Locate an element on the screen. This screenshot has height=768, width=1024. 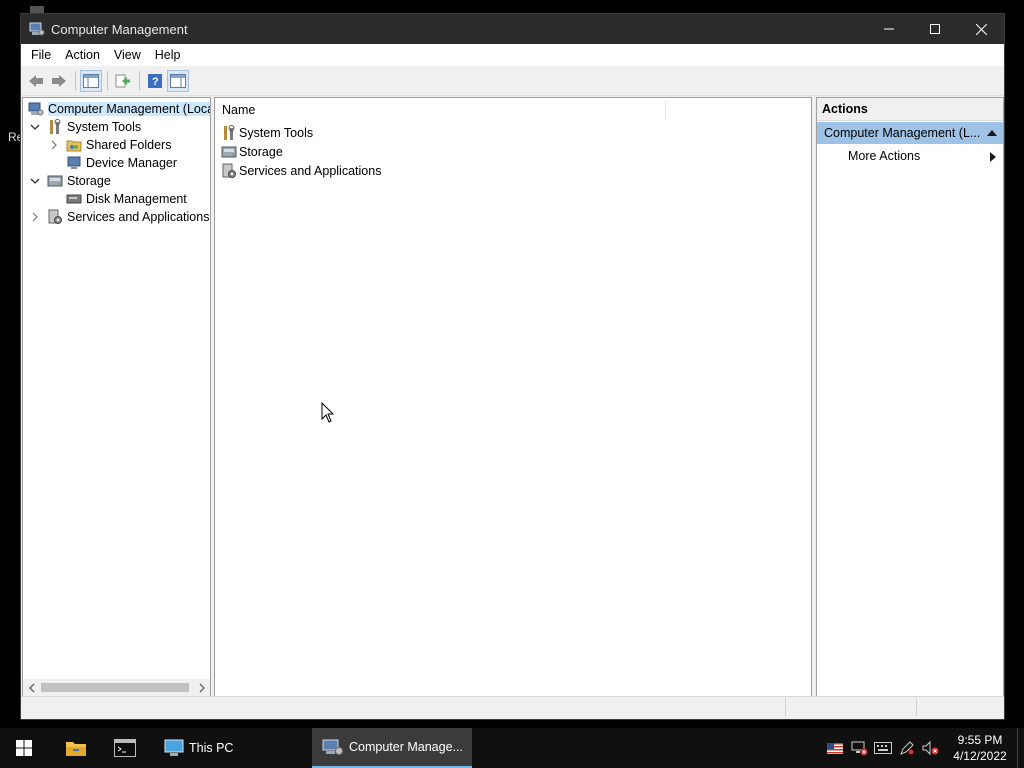
collapse-up-icon is located at coordinates (992, 132).